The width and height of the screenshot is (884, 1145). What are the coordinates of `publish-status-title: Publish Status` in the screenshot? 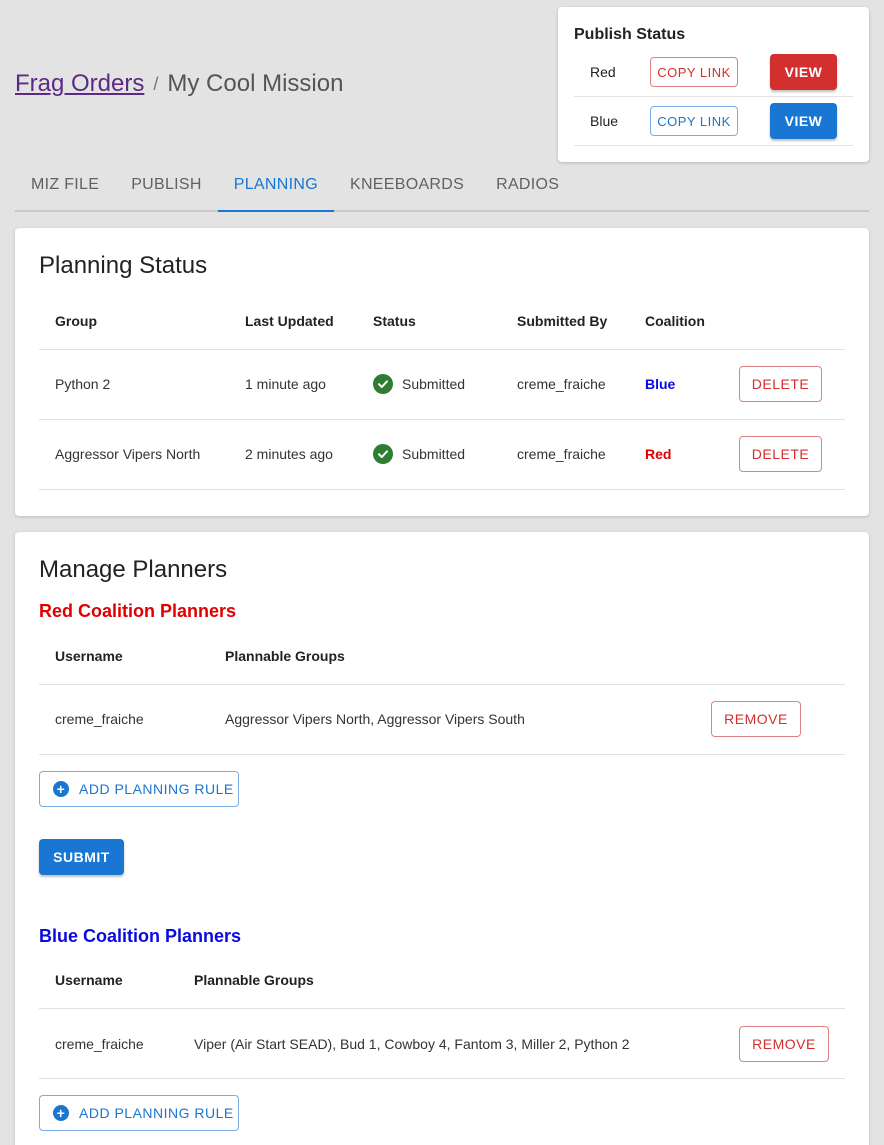 It's located at (630, 34).